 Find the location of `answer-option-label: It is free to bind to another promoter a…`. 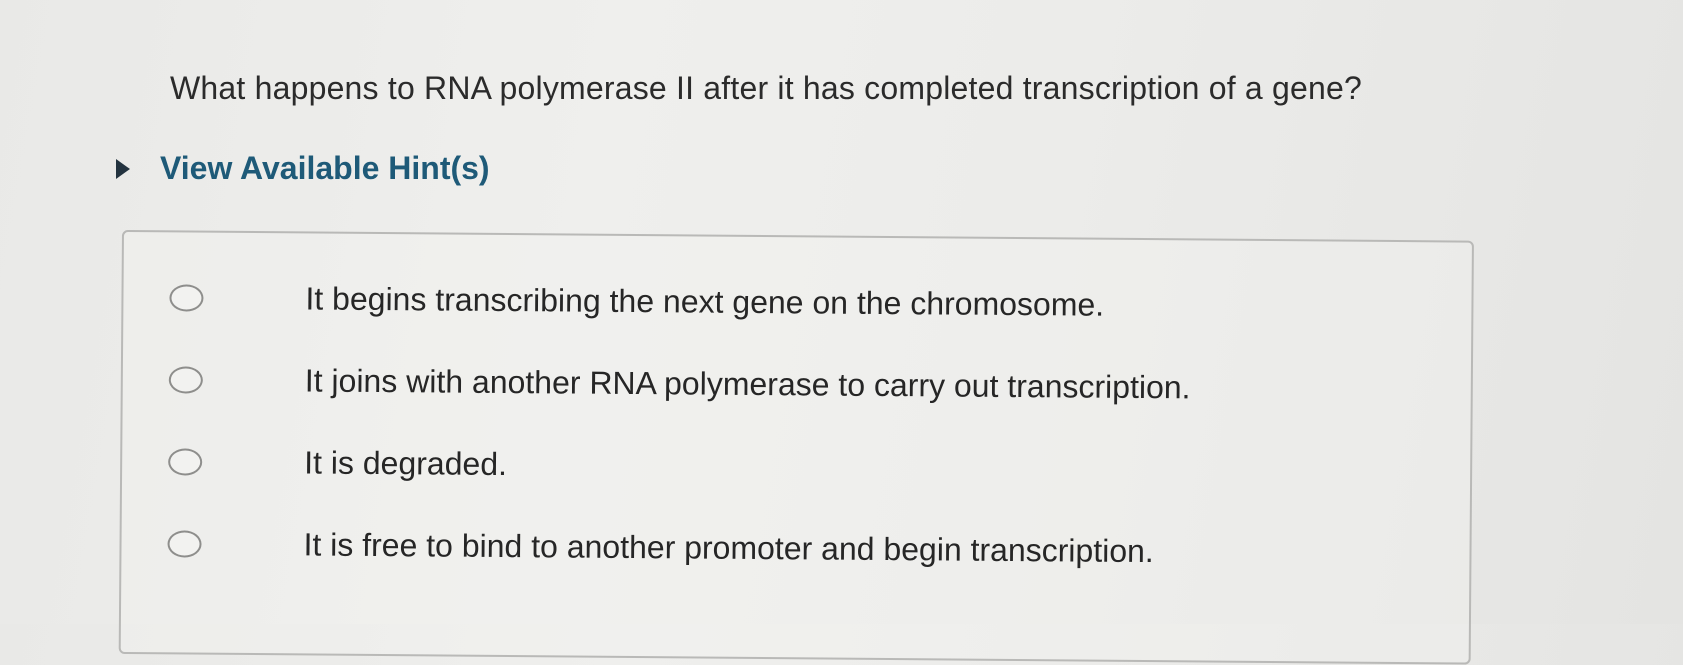

answer-option-label: It is free to bind to another promoter a… is located at coordinates (728, 548).